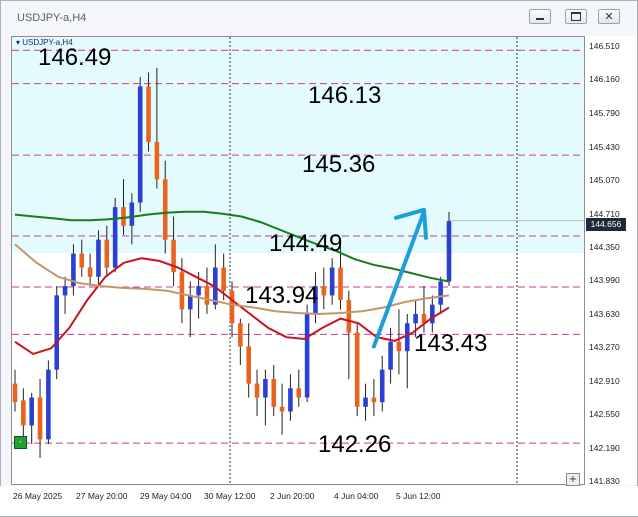  What do you see at coordinates (540, 19) in the screenshot?
I see `minimize-icon` at bounding box center [540, 19].